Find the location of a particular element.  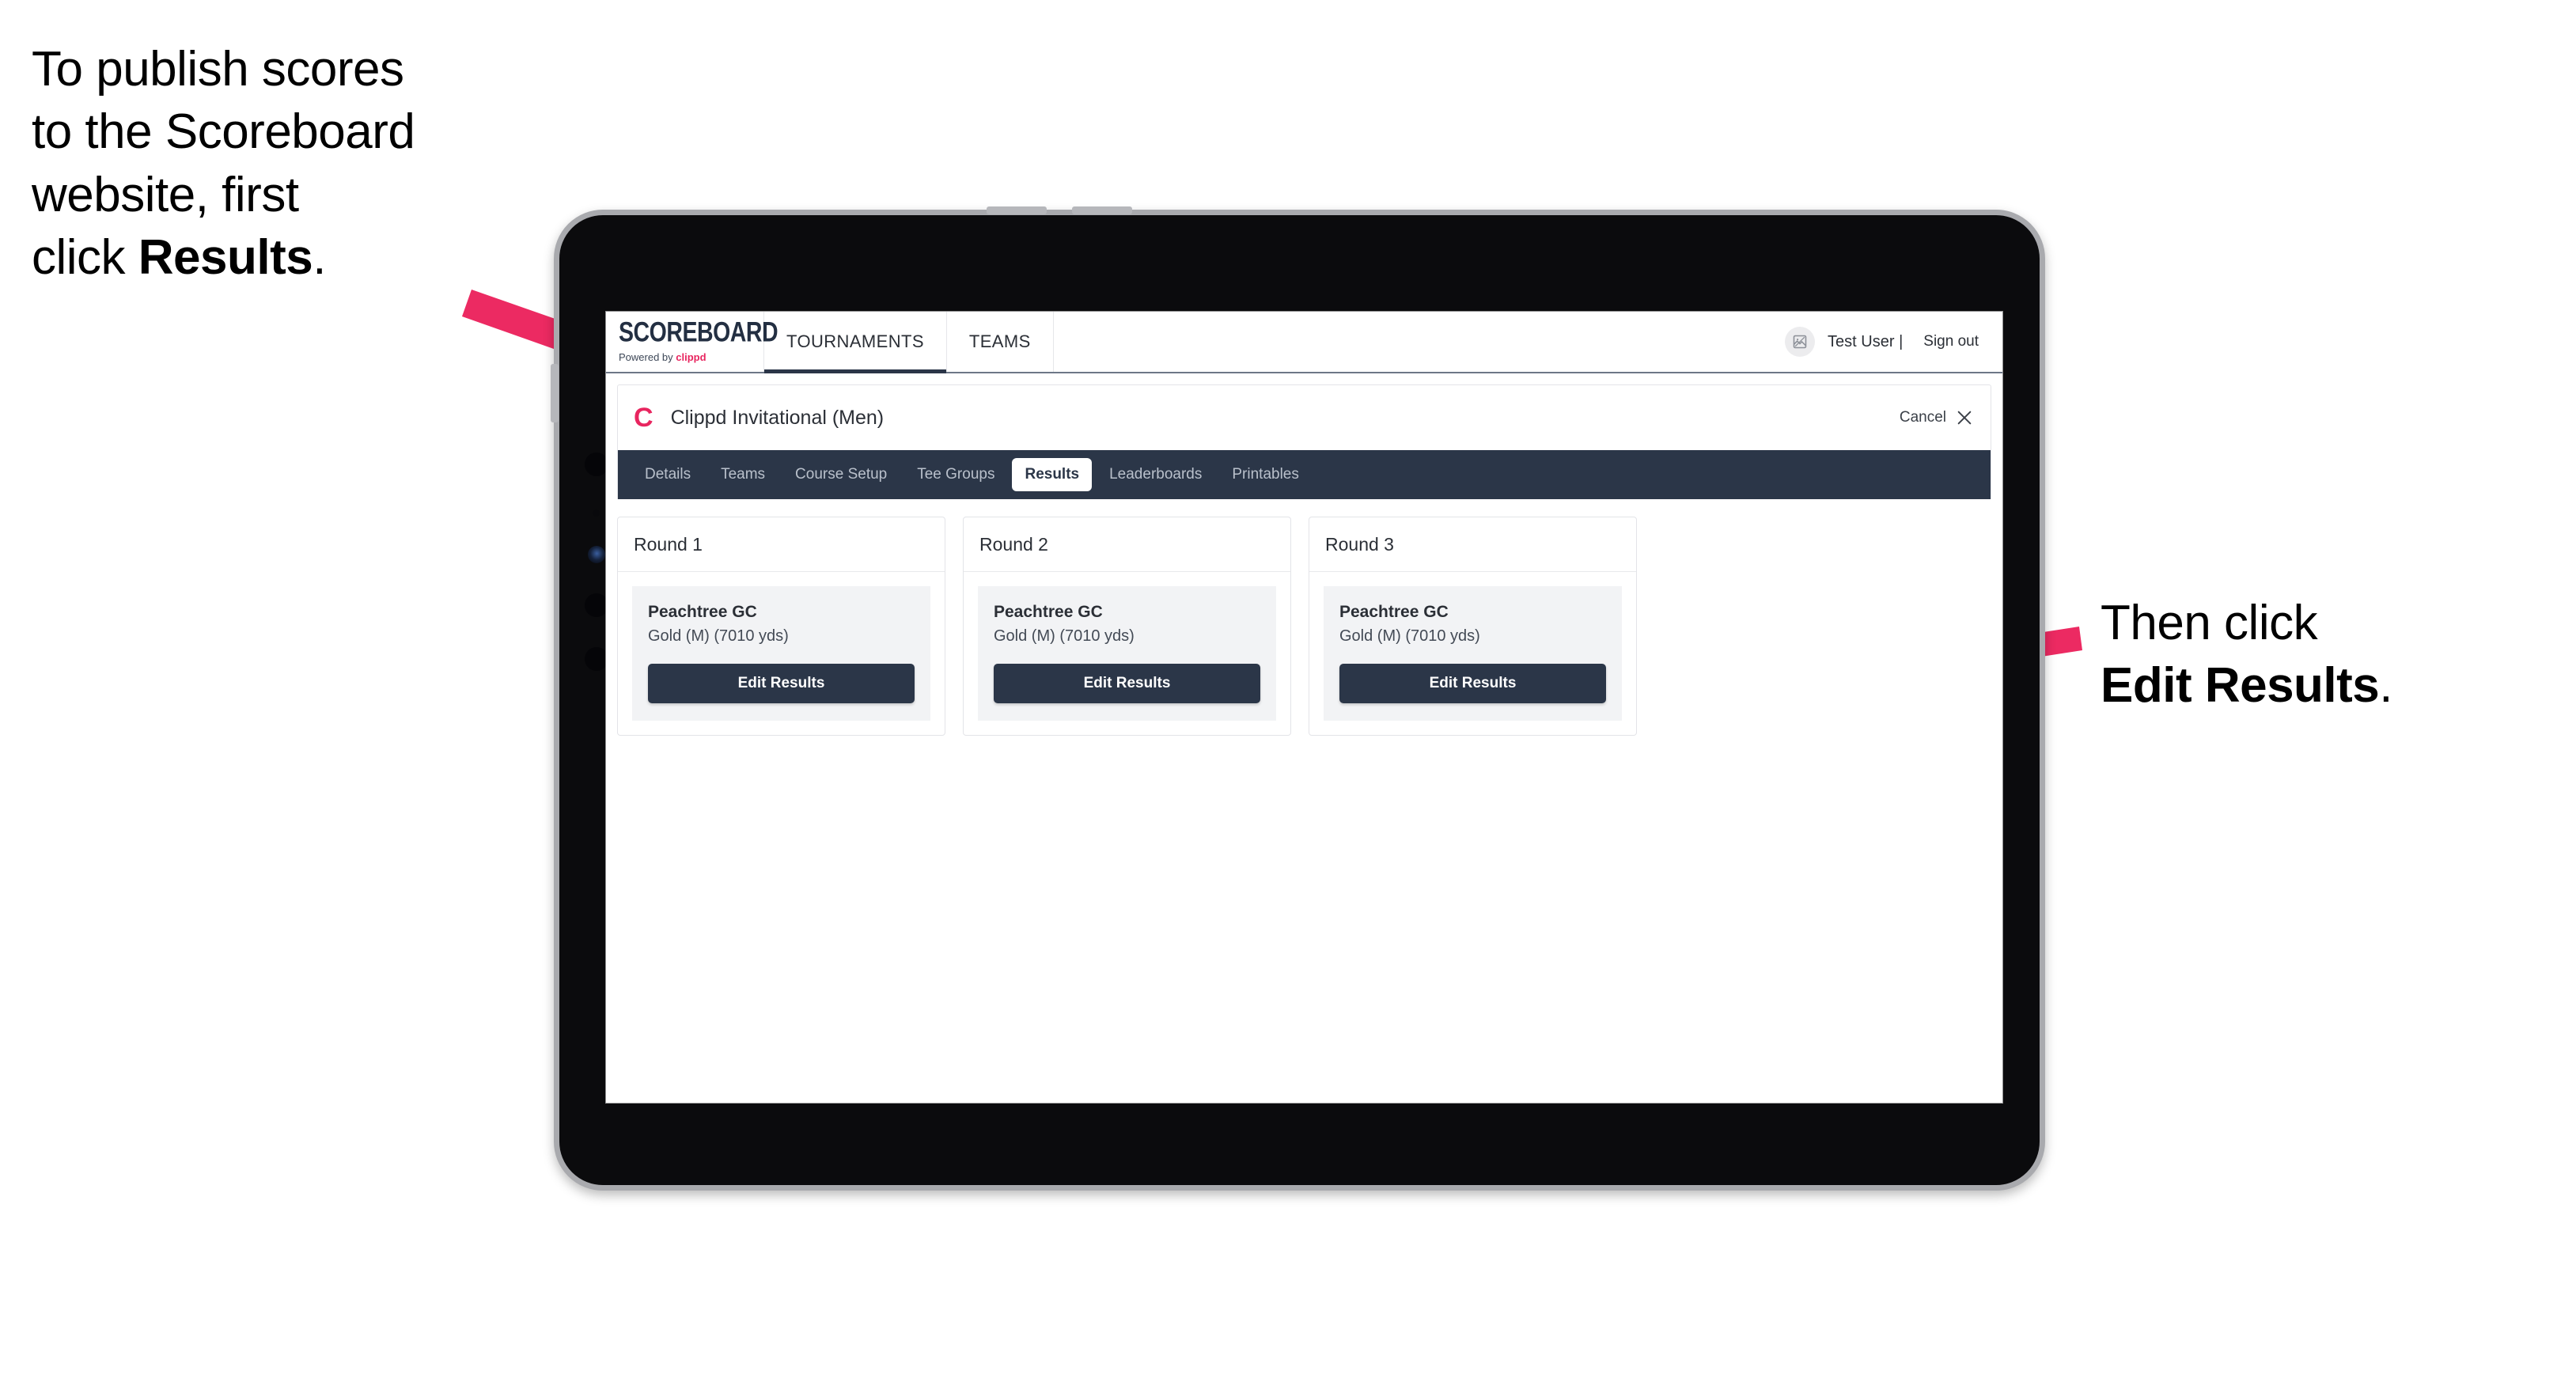

top-nav-tab-tournaments-label: TOURNAMENTS is located at coordinates (855, 341).